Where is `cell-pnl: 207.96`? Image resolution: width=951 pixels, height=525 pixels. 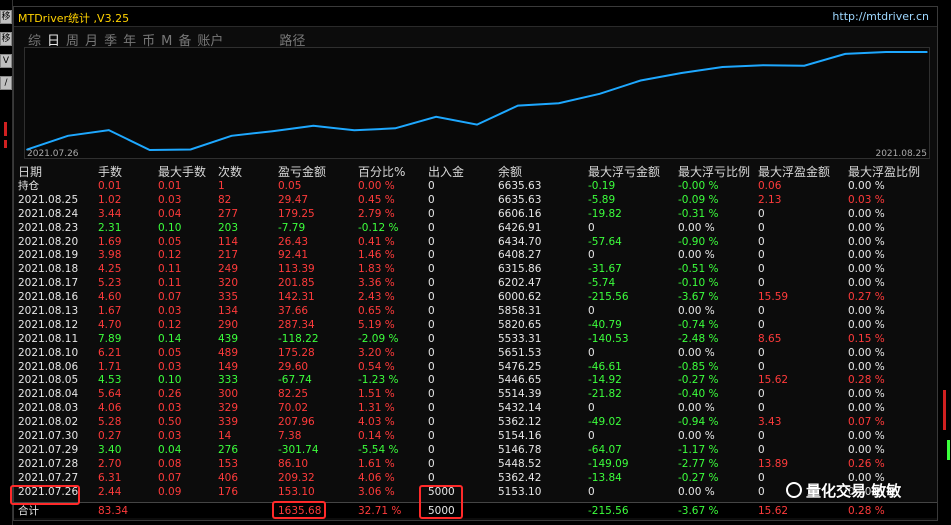 cell-pnl: 207.96 is located at coordinates (296, 422).